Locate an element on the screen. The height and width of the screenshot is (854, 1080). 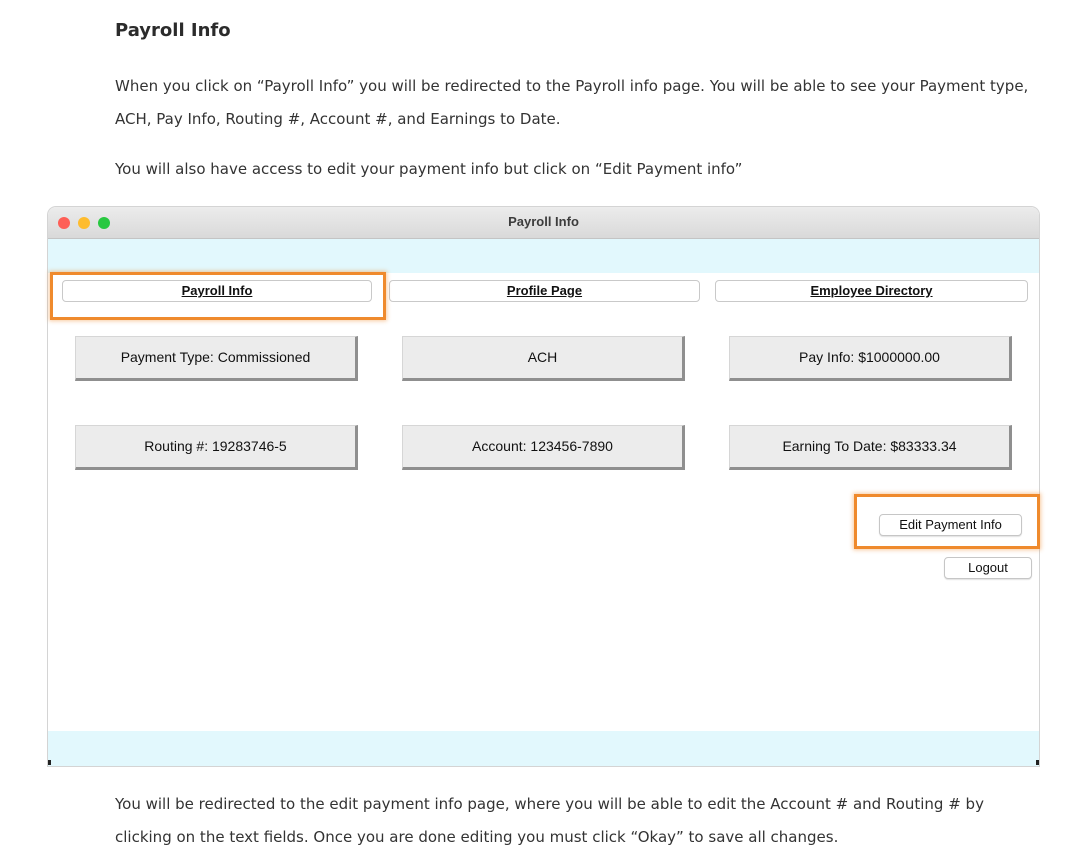
earning-to-date-button: Earning To Date: $83333.34 is located at coordinates (870, 447).